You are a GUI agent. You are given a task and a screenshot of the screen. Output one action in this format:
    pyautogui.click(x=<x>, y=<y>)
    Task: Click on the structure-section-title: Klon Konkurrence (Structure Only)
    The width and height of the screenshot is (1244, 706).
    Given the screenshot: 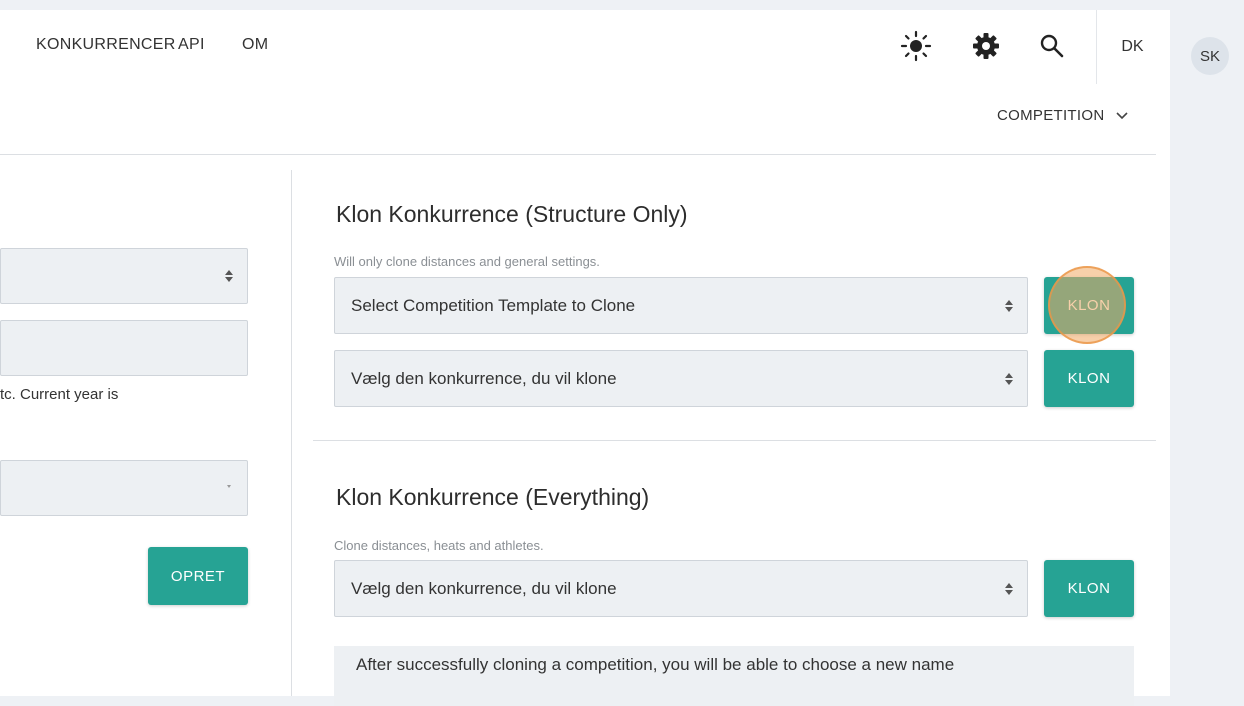 What is the action you would take?
    pyautogui.click(x=512, y=214)
    